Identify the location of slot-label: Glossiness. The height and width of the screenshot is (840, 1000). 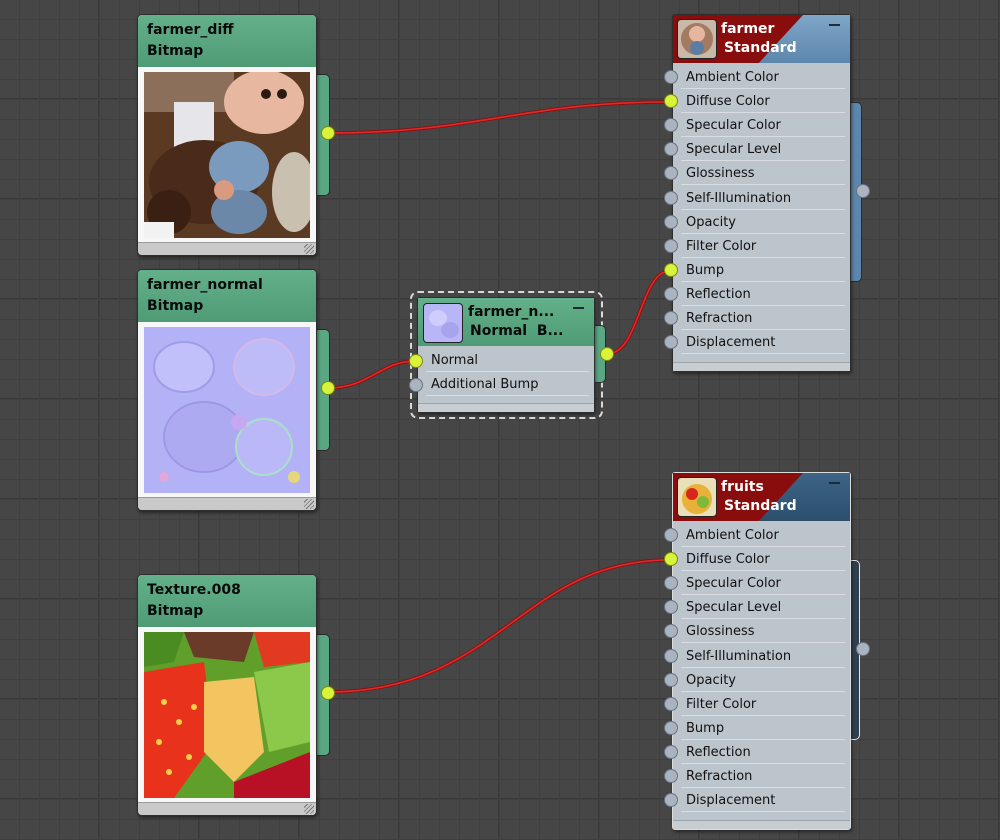
(720, 174).